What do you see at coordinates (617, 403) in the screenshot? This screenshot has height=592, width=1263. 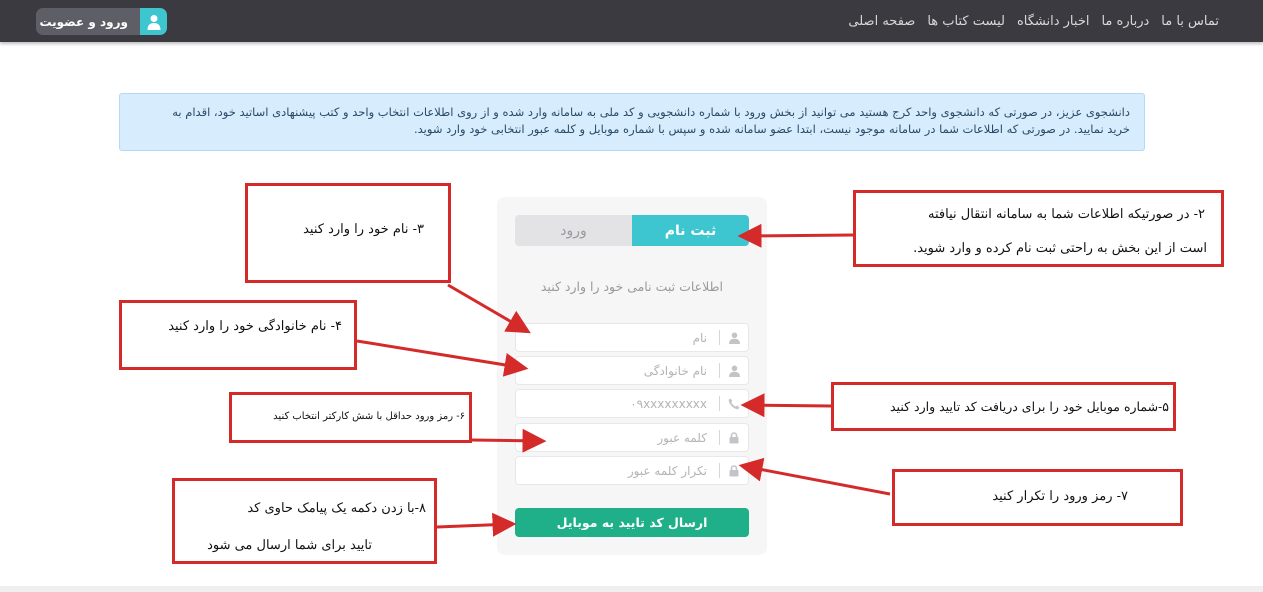 I see `mobile-input` at bounding box center [617, 403].